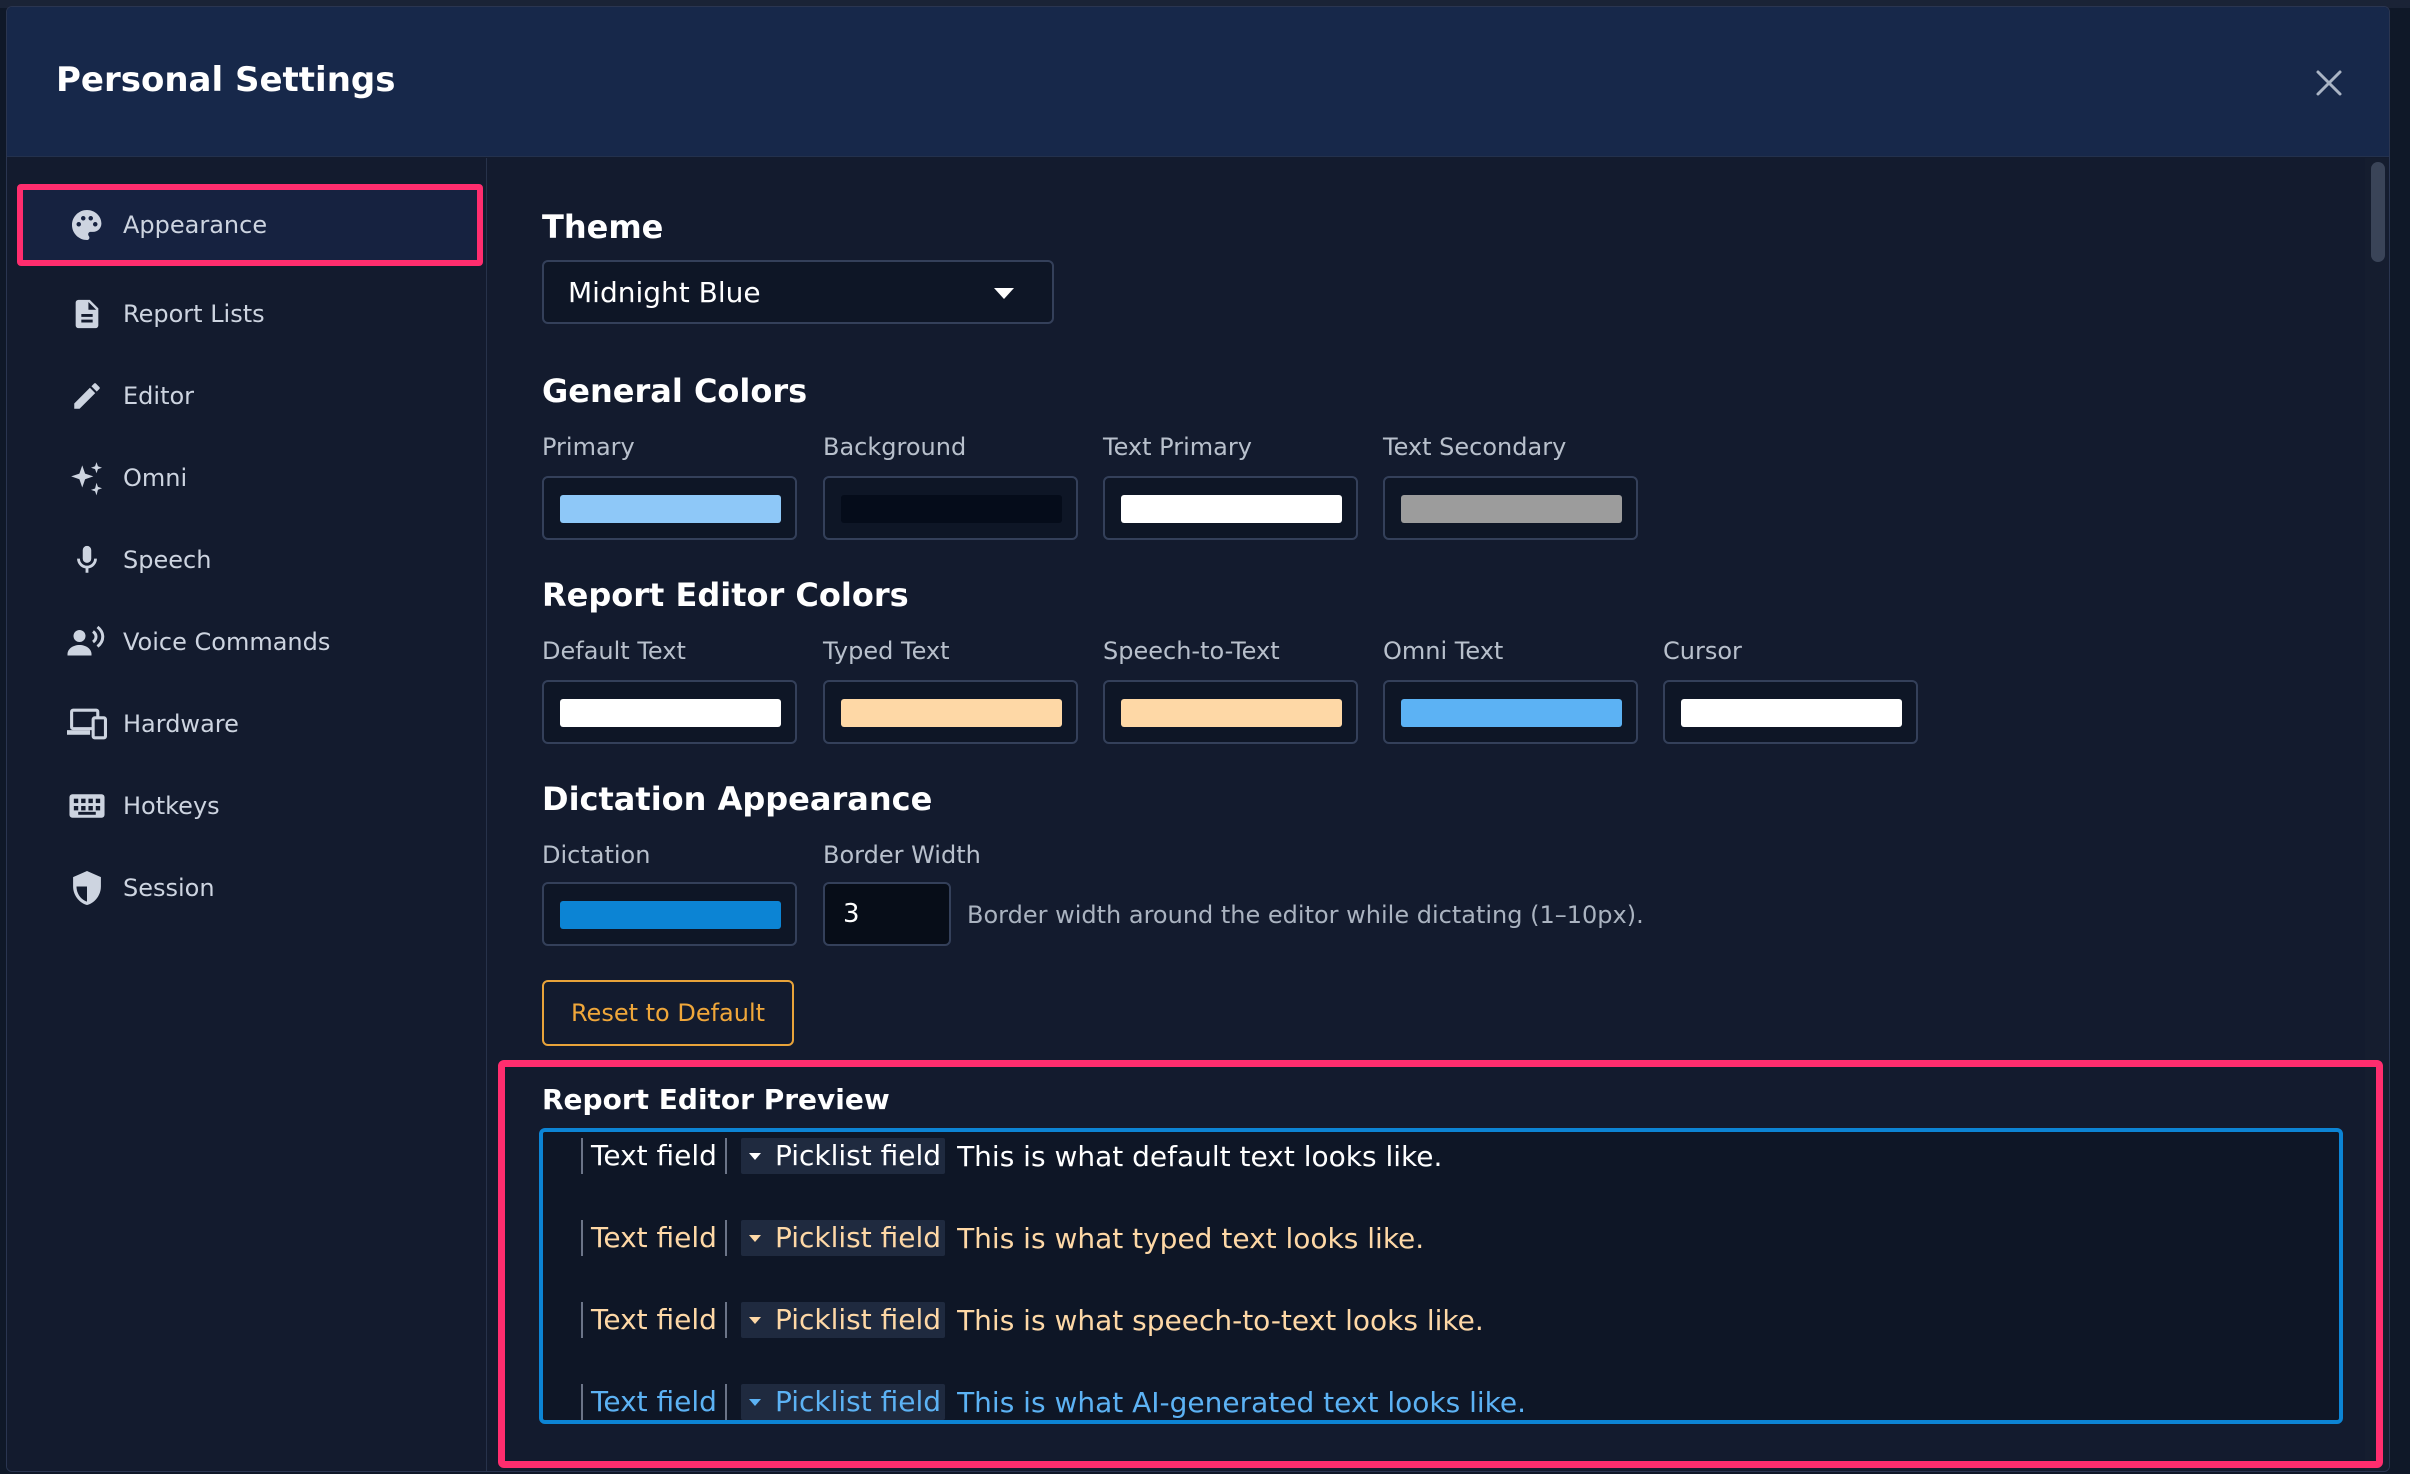 The width and height of the screenshot is (2410, 1474). Describe the element at coordinates (887, 914) in the screenshot. I see `border-width-input: 3` at that location.